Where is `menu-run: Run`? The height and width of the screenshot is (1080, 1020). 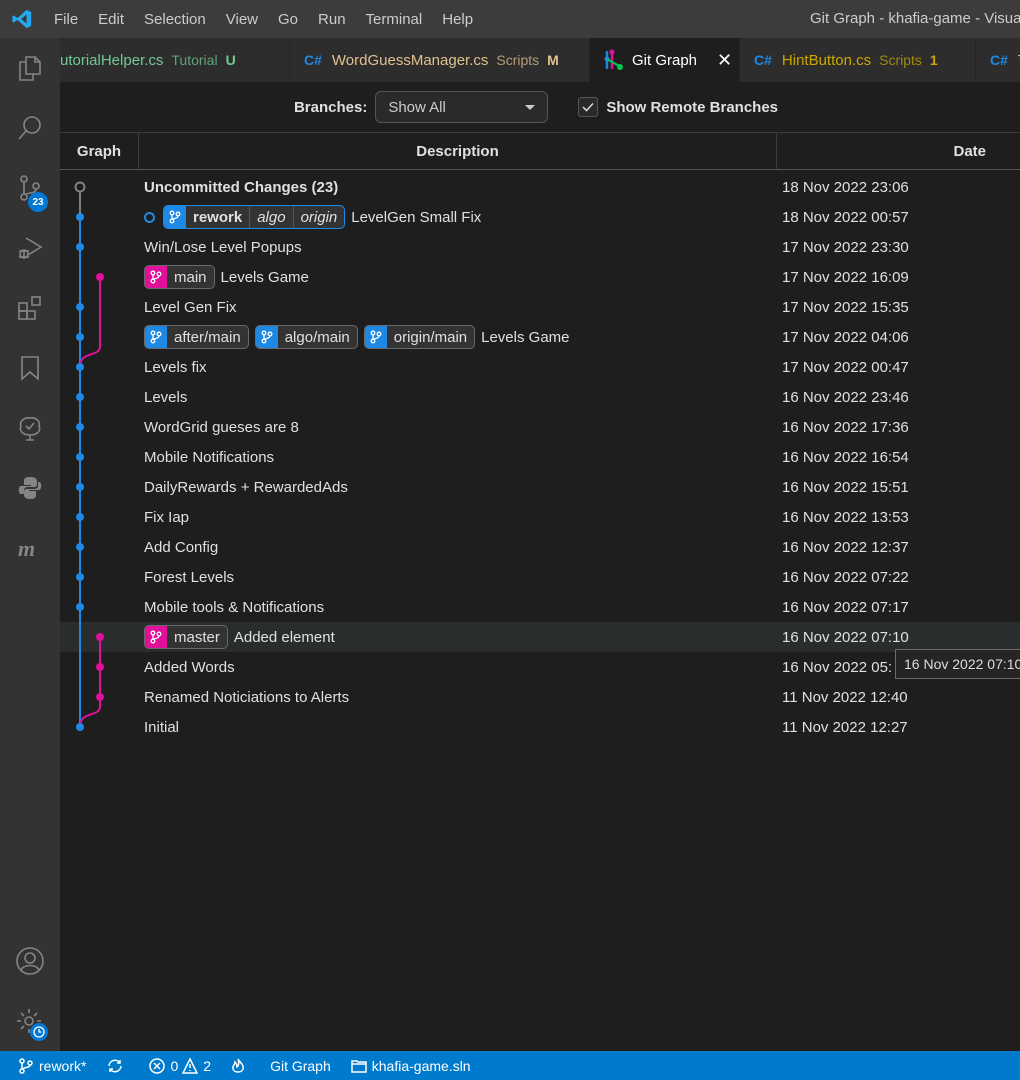
menu-run: Run is located at coordinates (332, 19).